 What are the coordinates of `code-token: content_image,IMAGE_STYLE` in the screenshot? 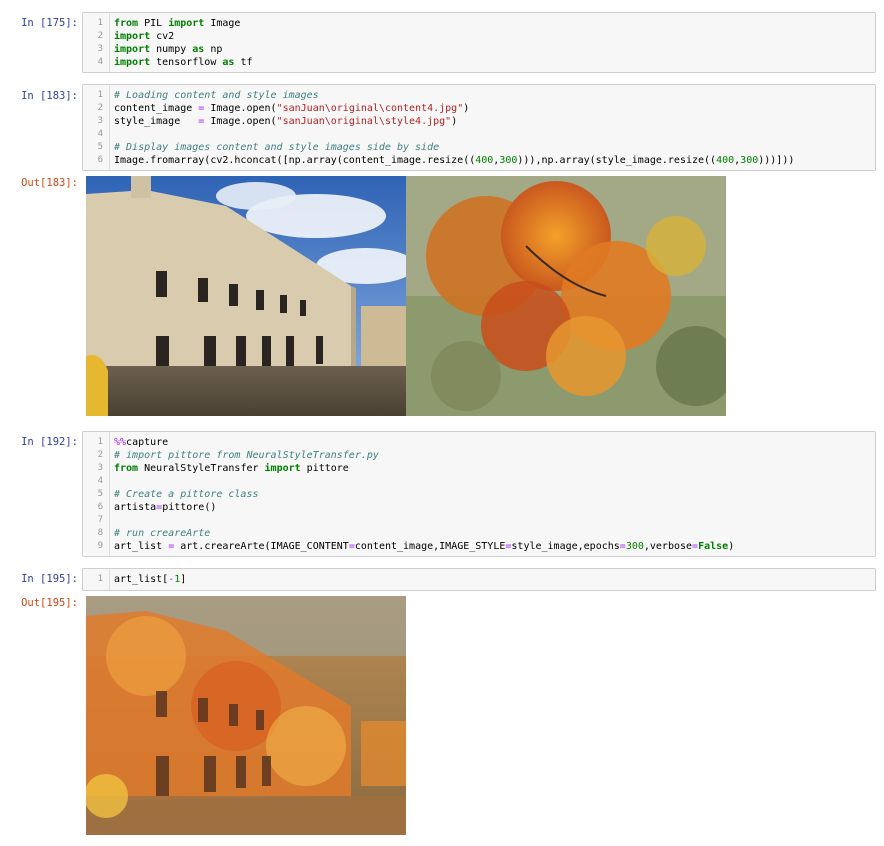 It's located at (430, 546).